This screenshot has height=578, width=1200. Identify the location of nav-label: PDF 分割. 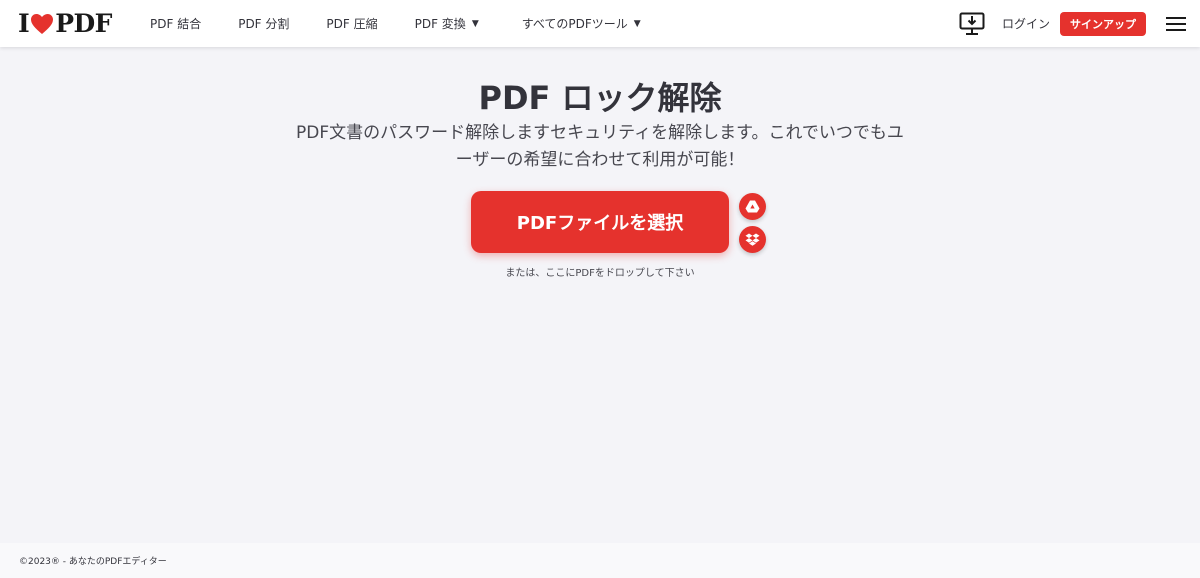
(264, 24).